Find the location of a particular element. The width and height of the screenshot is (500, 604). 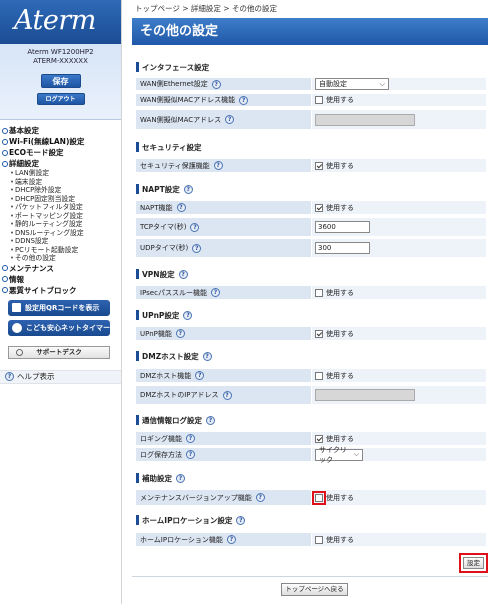

upnp-func-checkbox is located at coordinates (319, 333).